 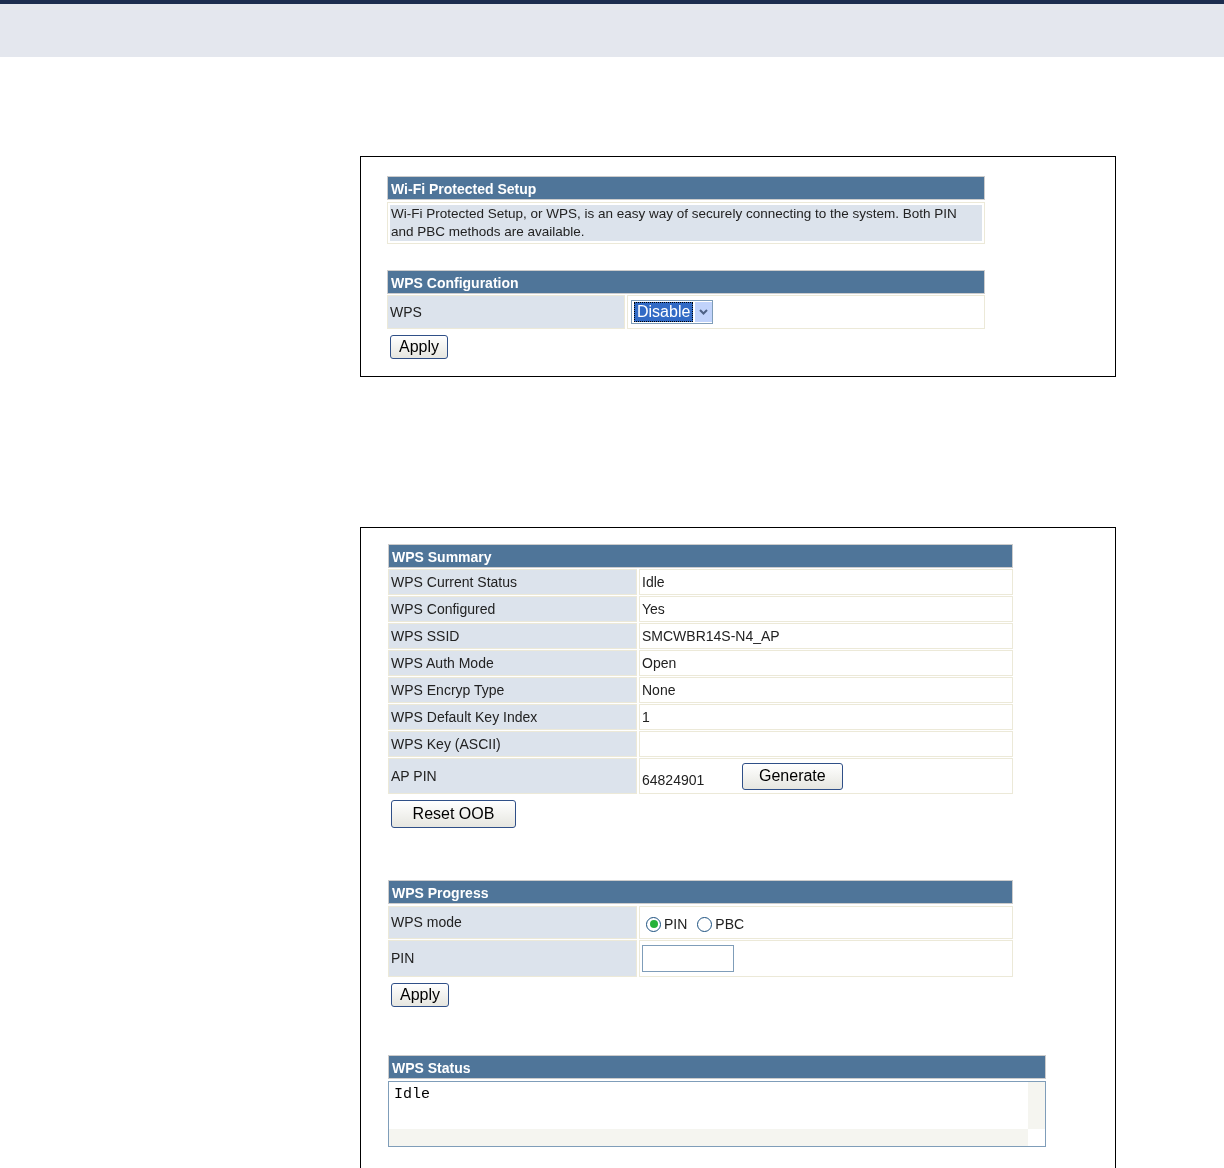 I want to click on field-value: Yes, so click(x=826, y=609).